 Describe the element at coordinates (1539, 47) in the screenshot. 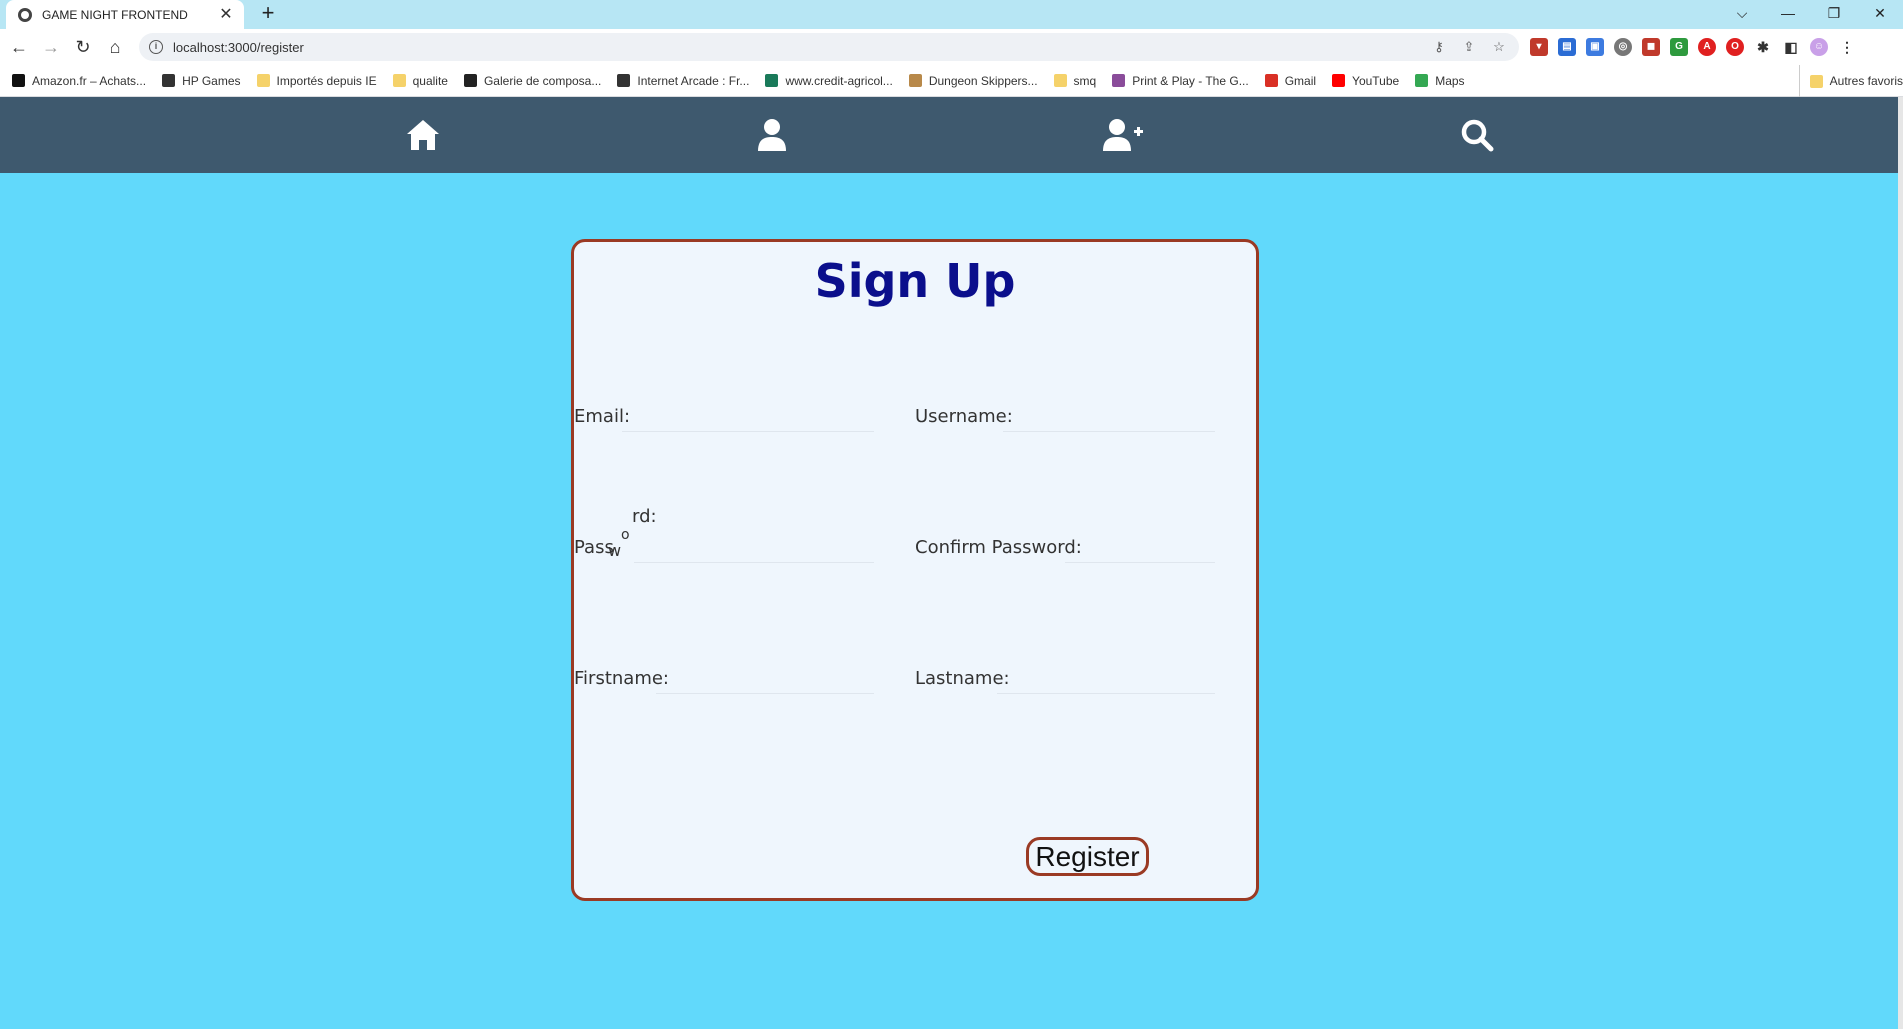

I see `pocket-extension-icon: ▾` at that location.